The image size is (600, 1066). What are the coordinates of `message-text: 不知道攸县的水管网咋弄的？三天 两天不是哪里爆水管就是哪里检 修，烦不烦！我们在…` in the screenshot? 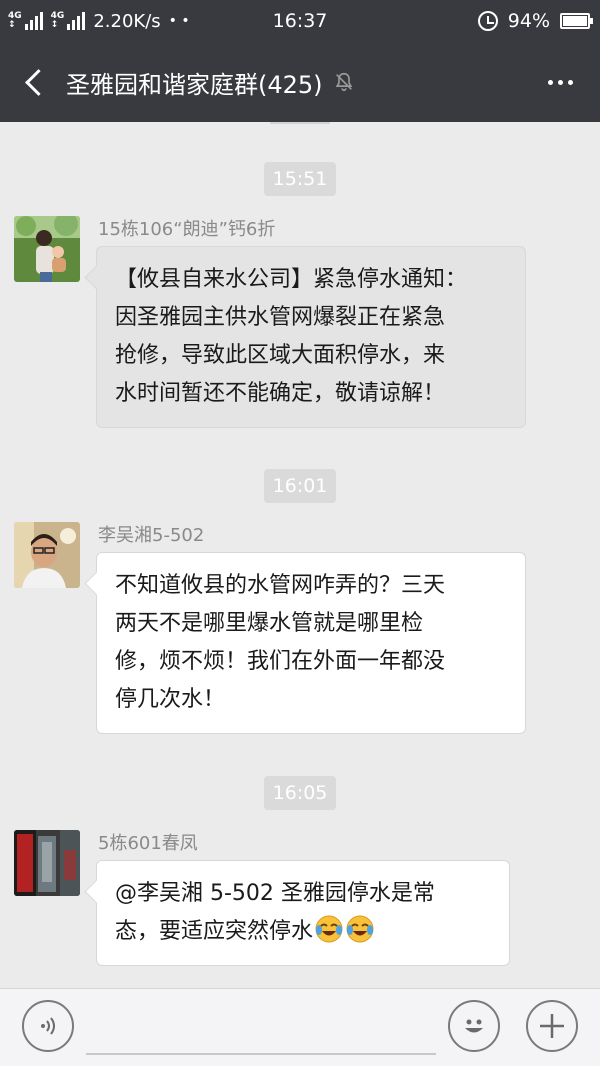 It's located at (280, 642).